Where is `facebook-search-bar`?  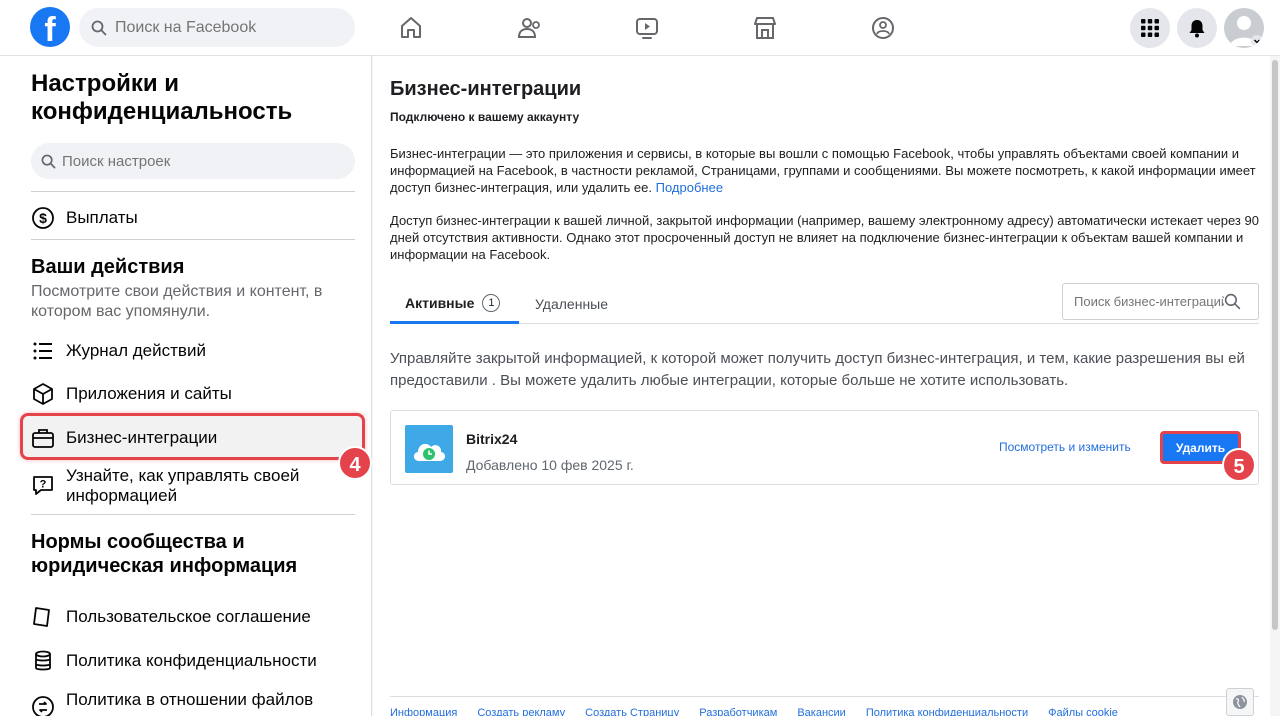
facebook-search-bar is located at coordinates (217, 27).